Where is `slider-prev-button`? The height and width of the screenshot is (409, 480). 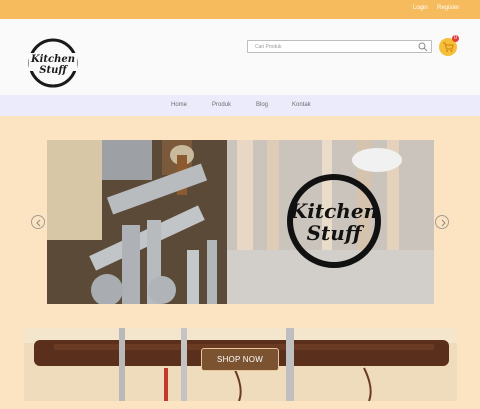 slider-prev-button is located at coordinates (38, 222).